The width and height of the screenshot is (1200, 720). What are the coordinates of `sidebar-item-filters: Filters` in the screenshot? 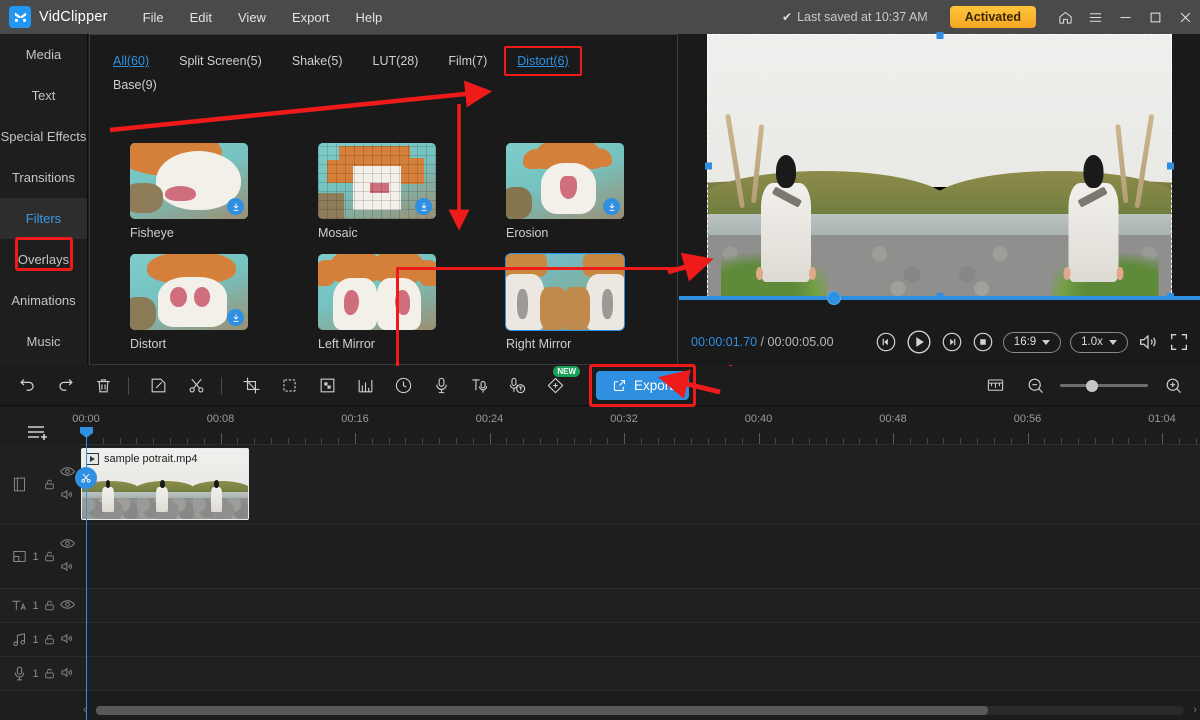 It's located at (43, 218).